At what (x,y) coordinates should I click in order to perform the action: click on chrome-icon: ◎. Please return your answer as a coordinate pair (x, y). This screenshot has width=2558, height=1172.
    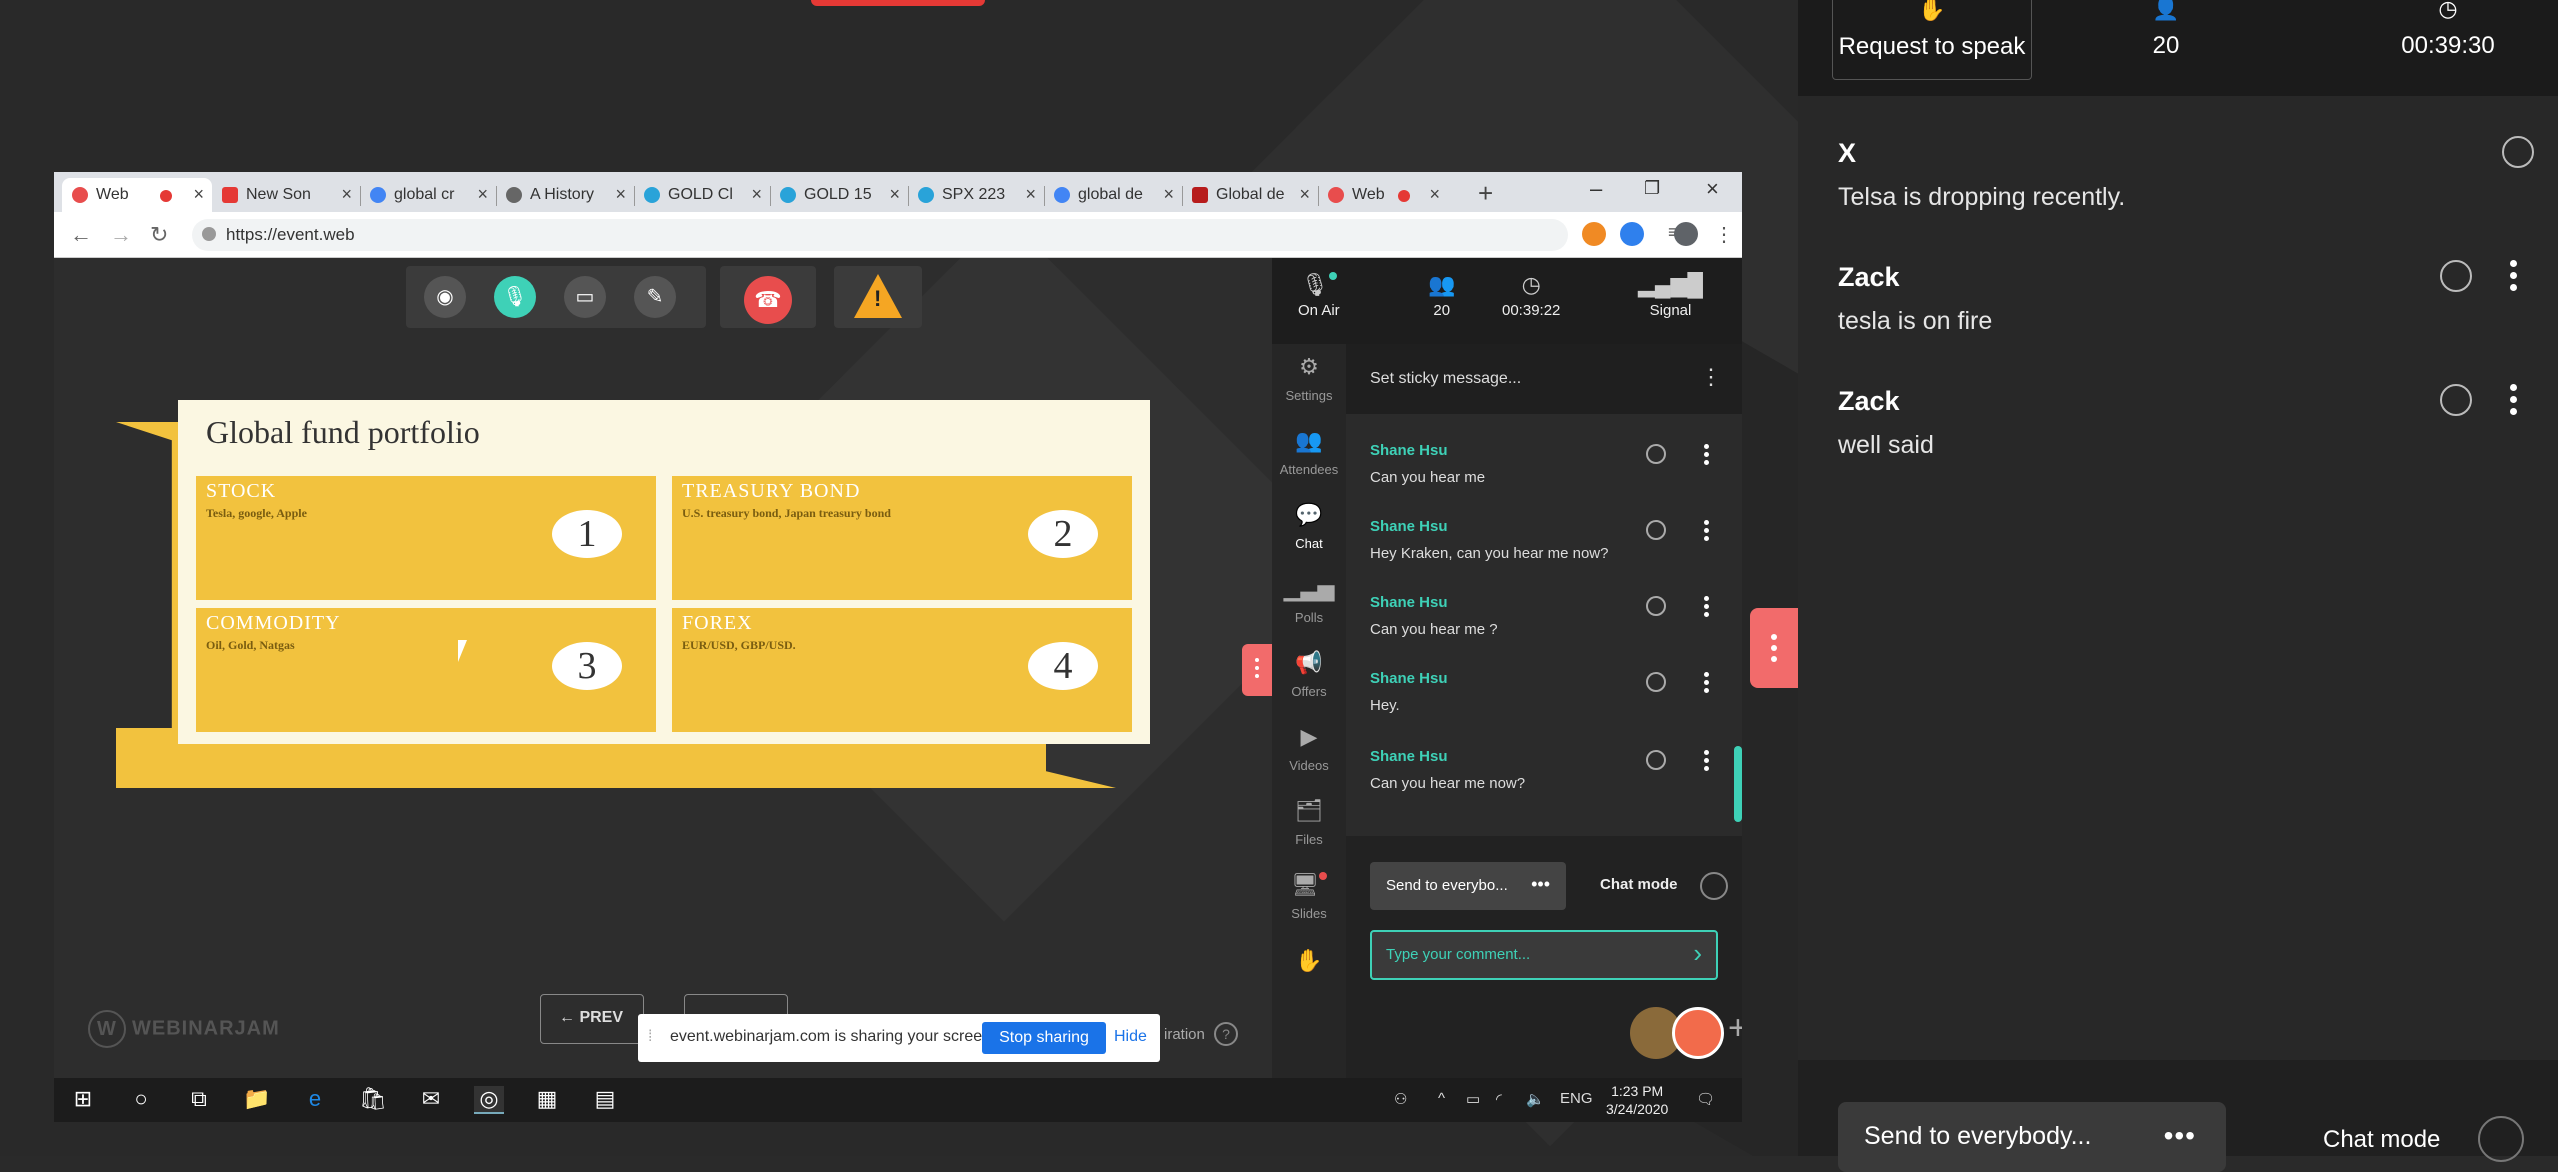
    Looking at the image, I should click on (489, 1100).